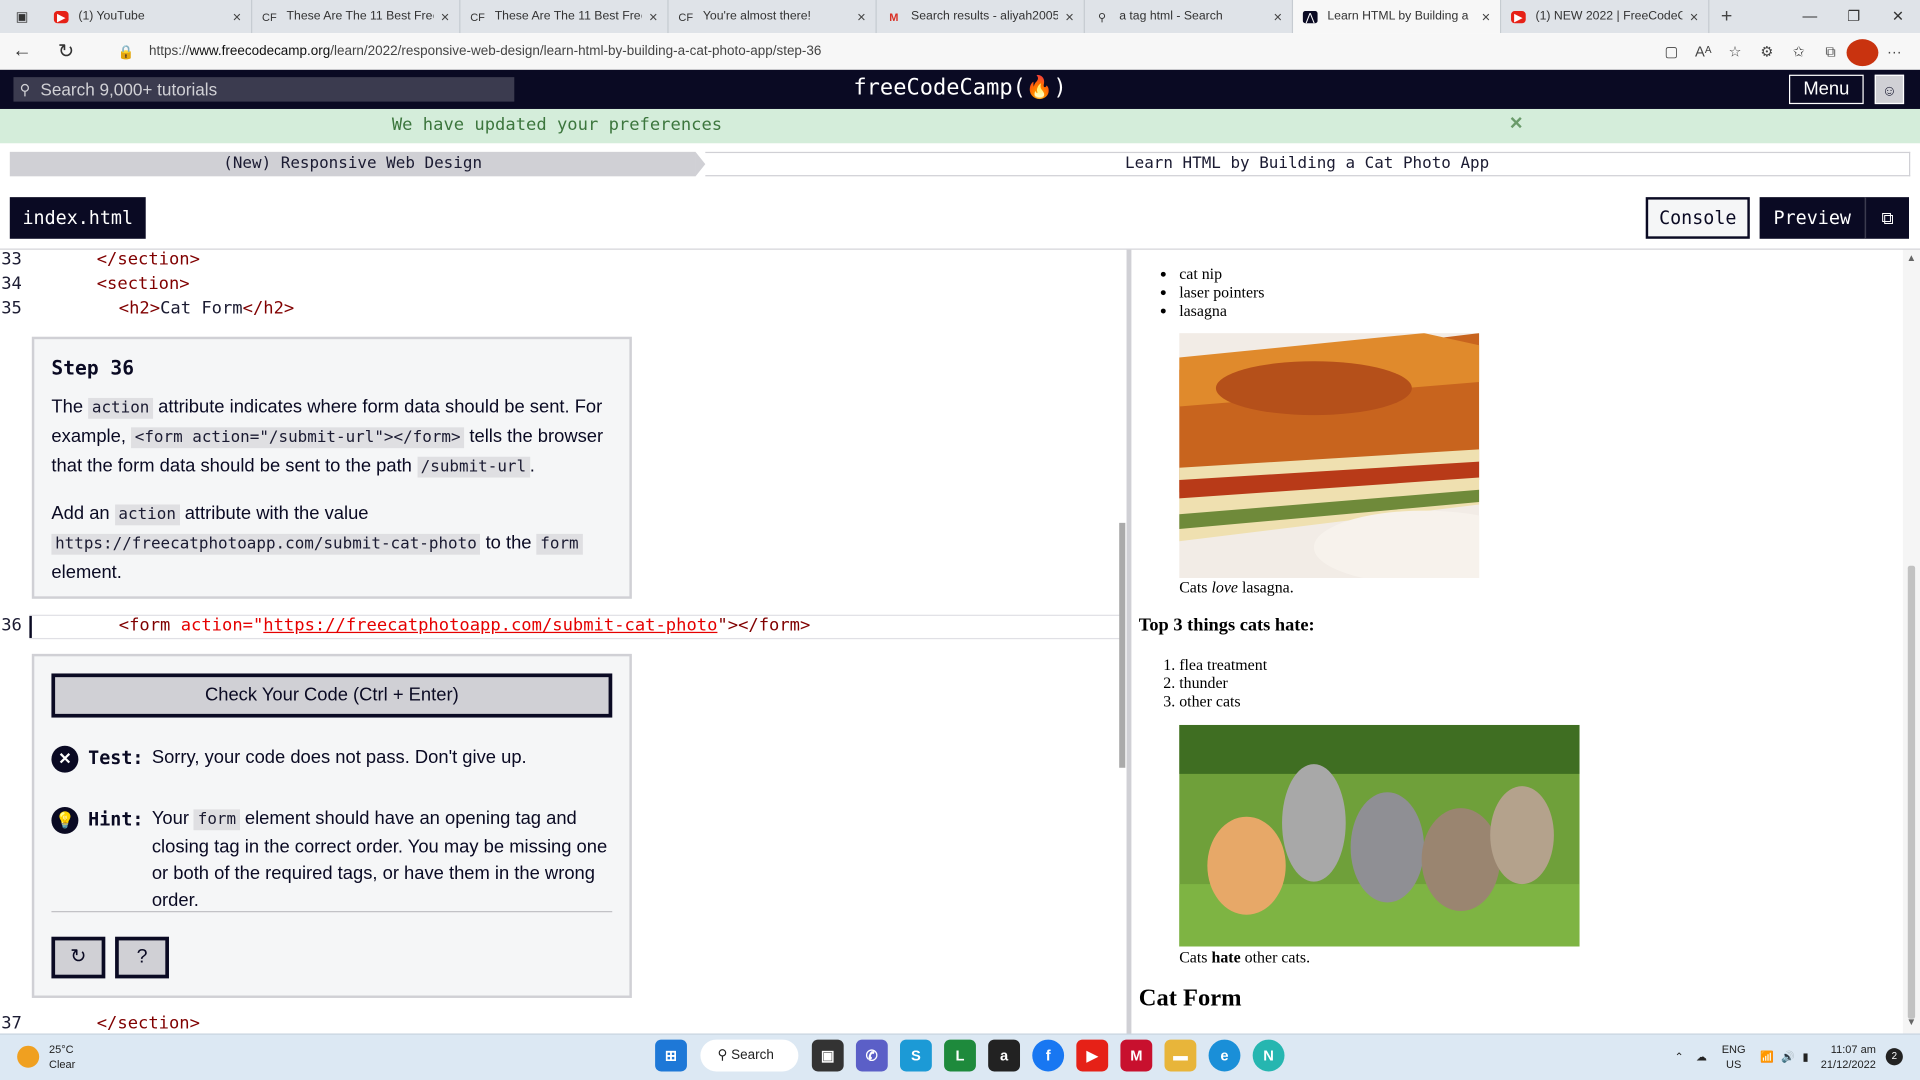  Describe the element at coordinates (1701, 1056) in the screenshot. I see `onedrive-icon: ☁` at that location.